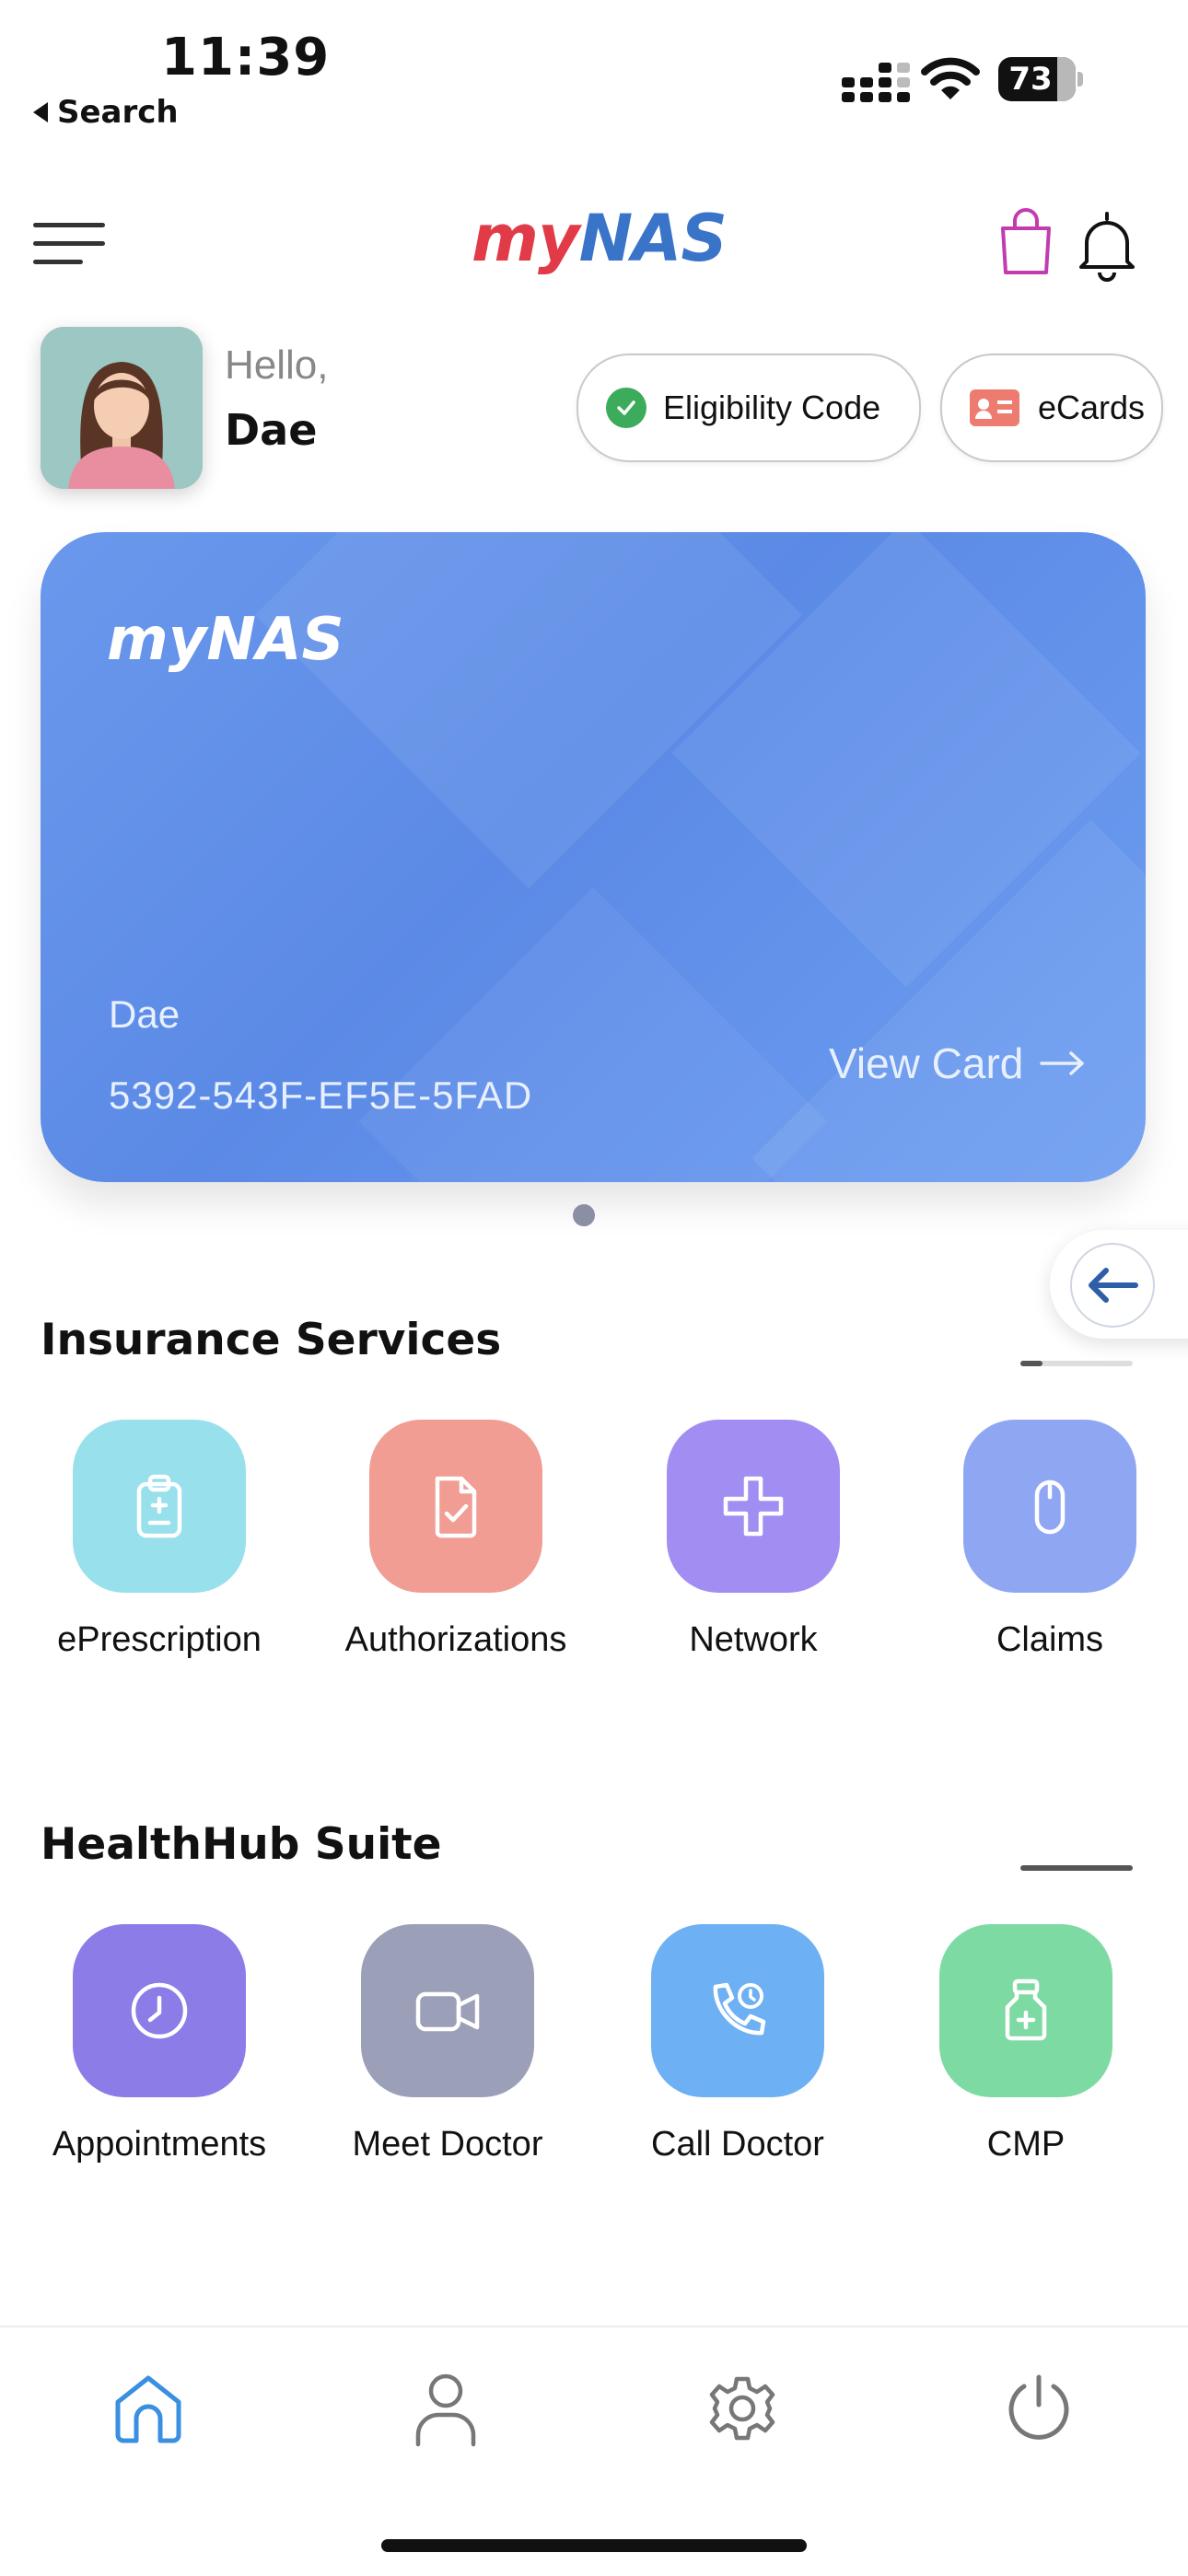 Image resolution: width=1188 pixels, height=2576 pixels. I want to click on view-card-link: View Card, so click(957, 1063).